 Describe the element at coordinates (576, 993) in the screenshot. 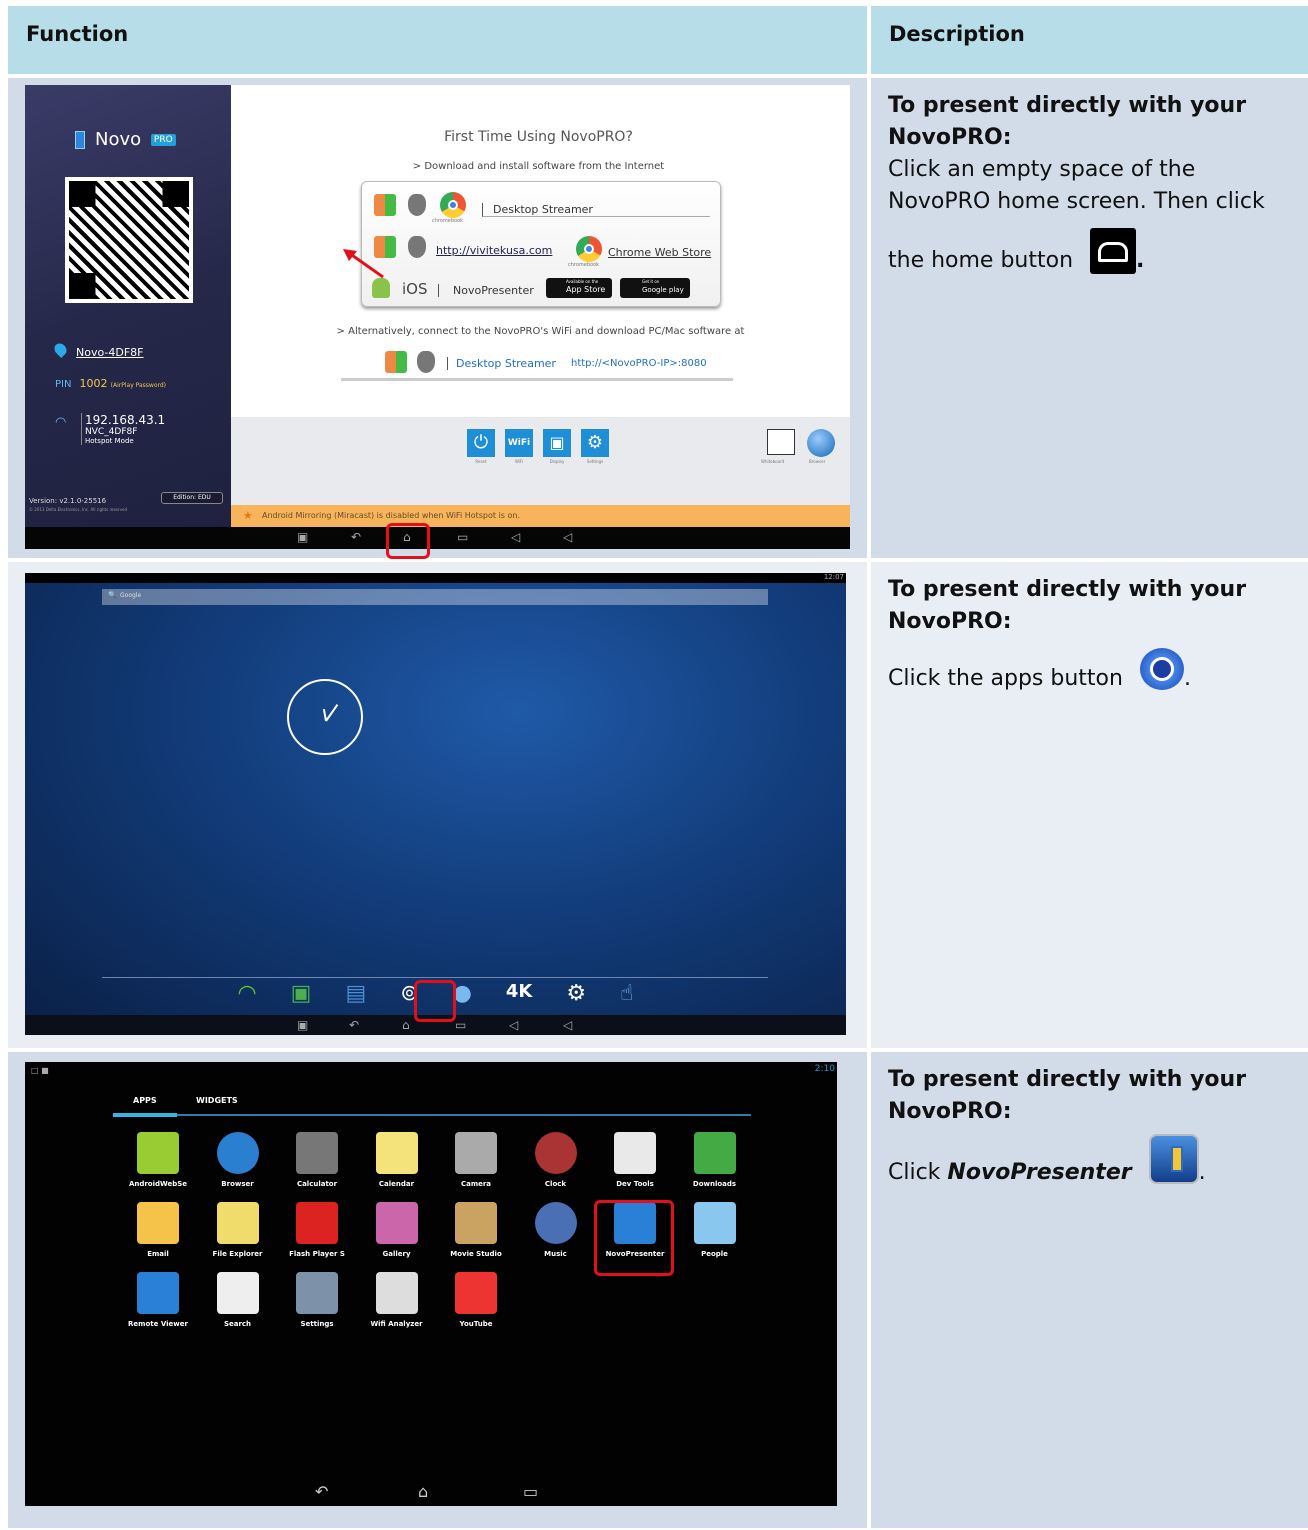

I see `settings-gear-icon: ⚙` at that location.